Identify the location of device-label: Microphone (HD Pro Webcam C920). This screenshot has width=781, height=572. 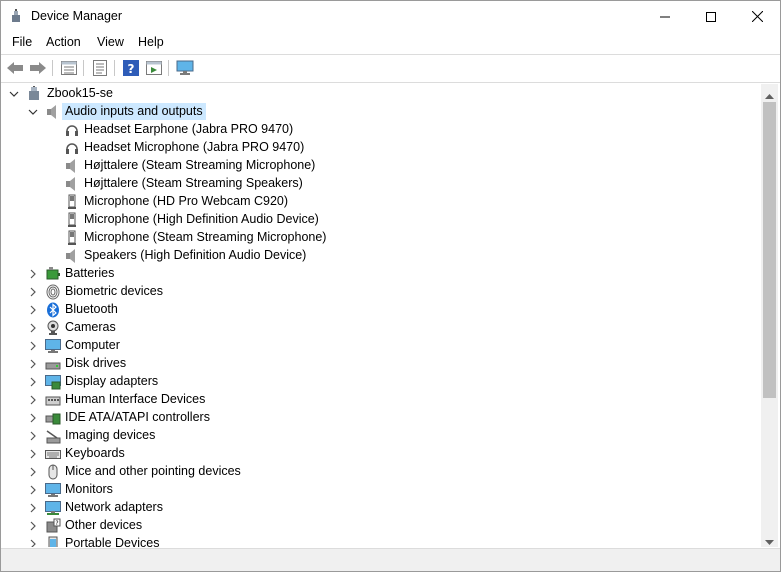
(186, 201).